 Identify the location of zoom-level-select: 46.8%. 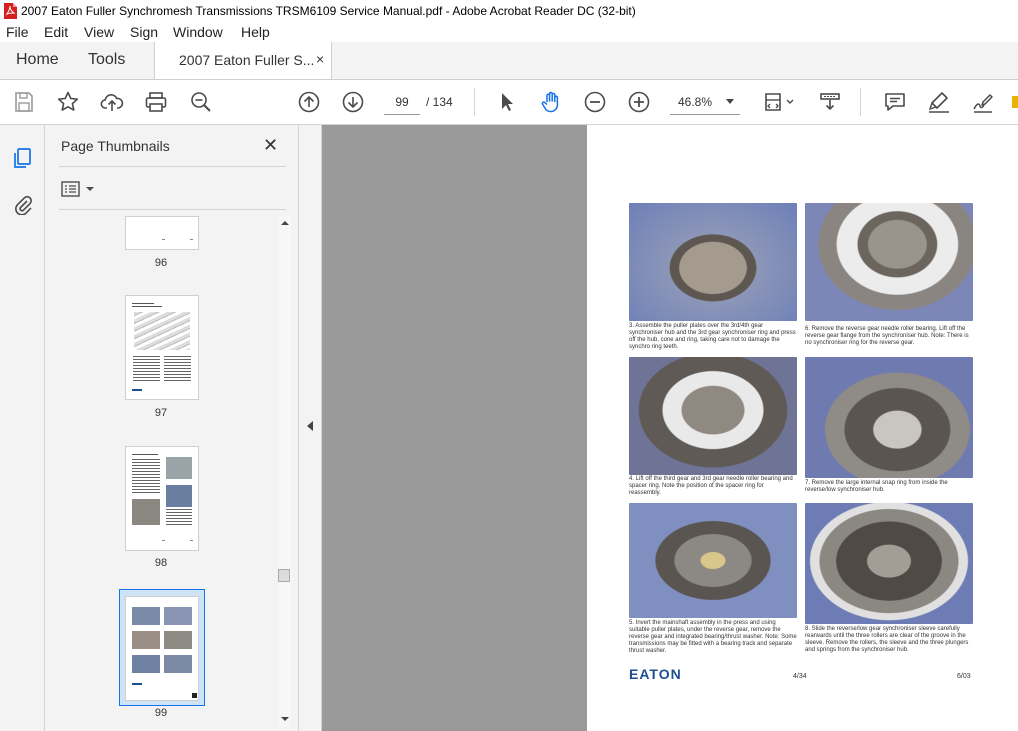
(705, 102).